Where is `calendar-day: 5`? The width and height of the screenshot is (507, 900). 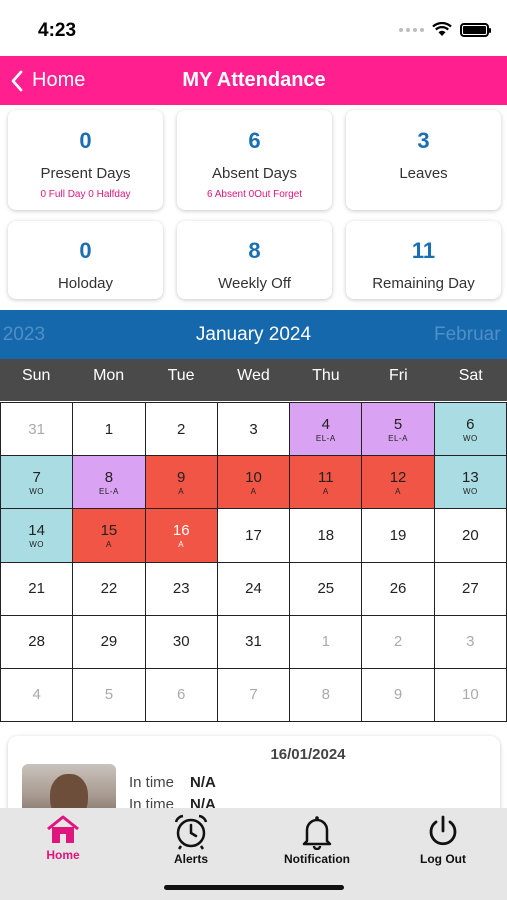 calendar-day: 5 is located at coordinates (109, 695).